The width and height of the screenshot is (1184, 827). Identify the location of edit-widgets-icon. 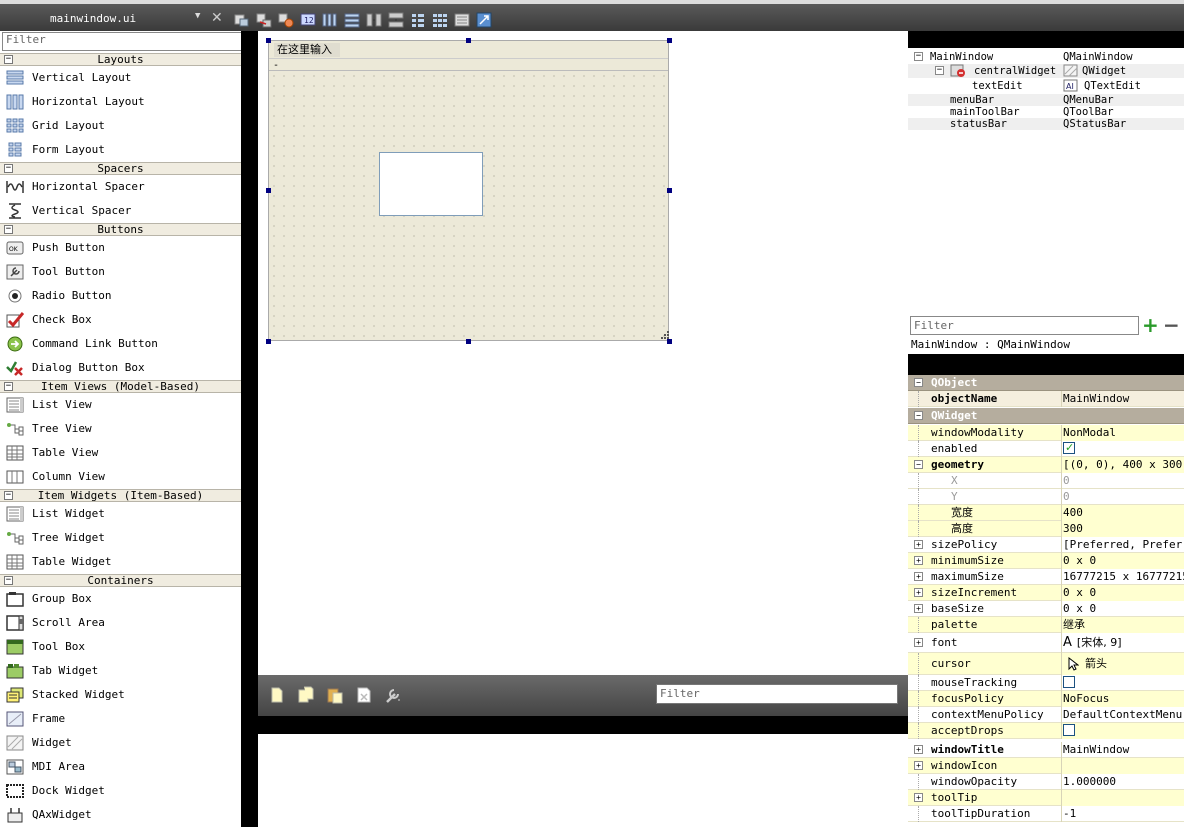
(242, 20).